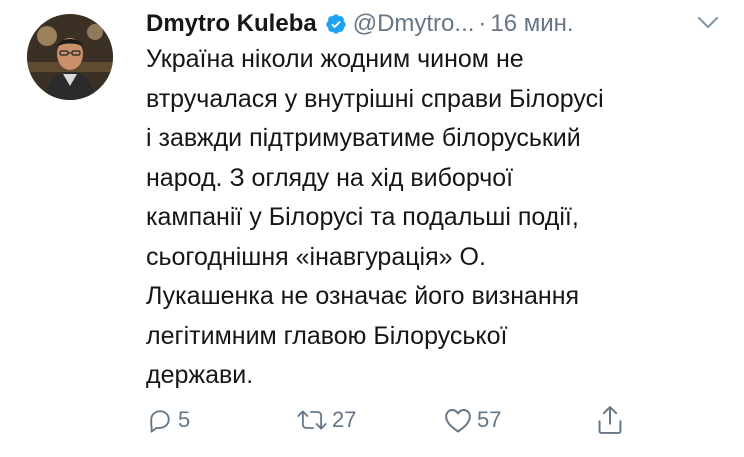 Image resolution: width=744 pixels, height=457 pixels. Describe the element at coordinates (160, 421) in the screenshot. I see `reply-icon` at that location.